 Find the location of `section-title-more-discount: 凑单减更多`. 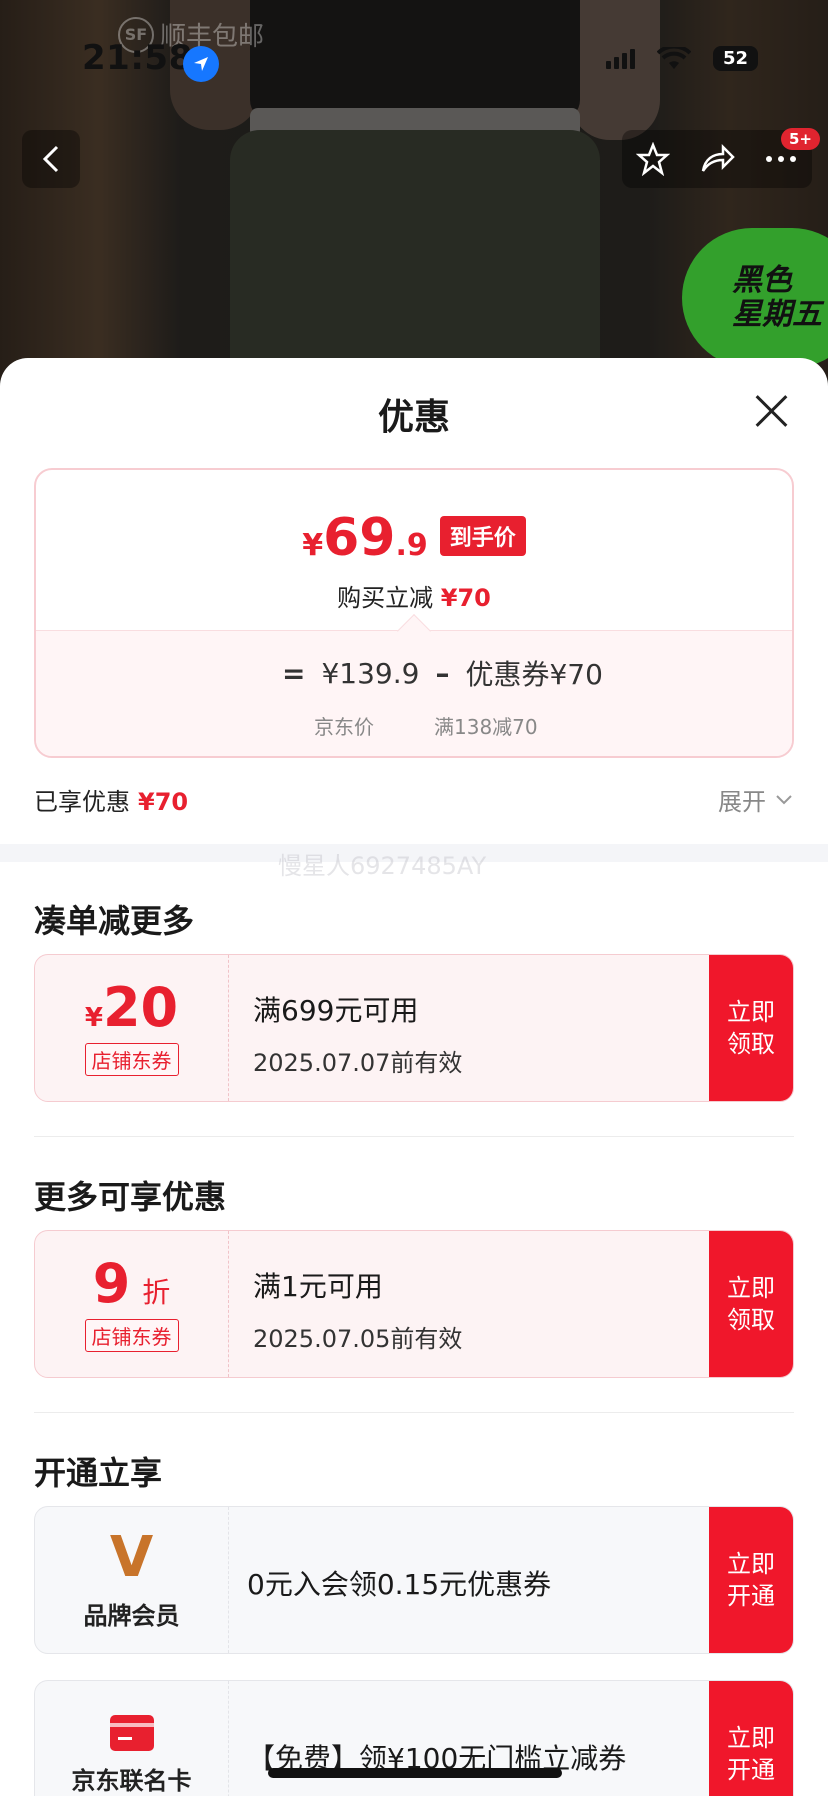

section-title-more-discount: 凑单减更多 is located at coordinates (114, 921).